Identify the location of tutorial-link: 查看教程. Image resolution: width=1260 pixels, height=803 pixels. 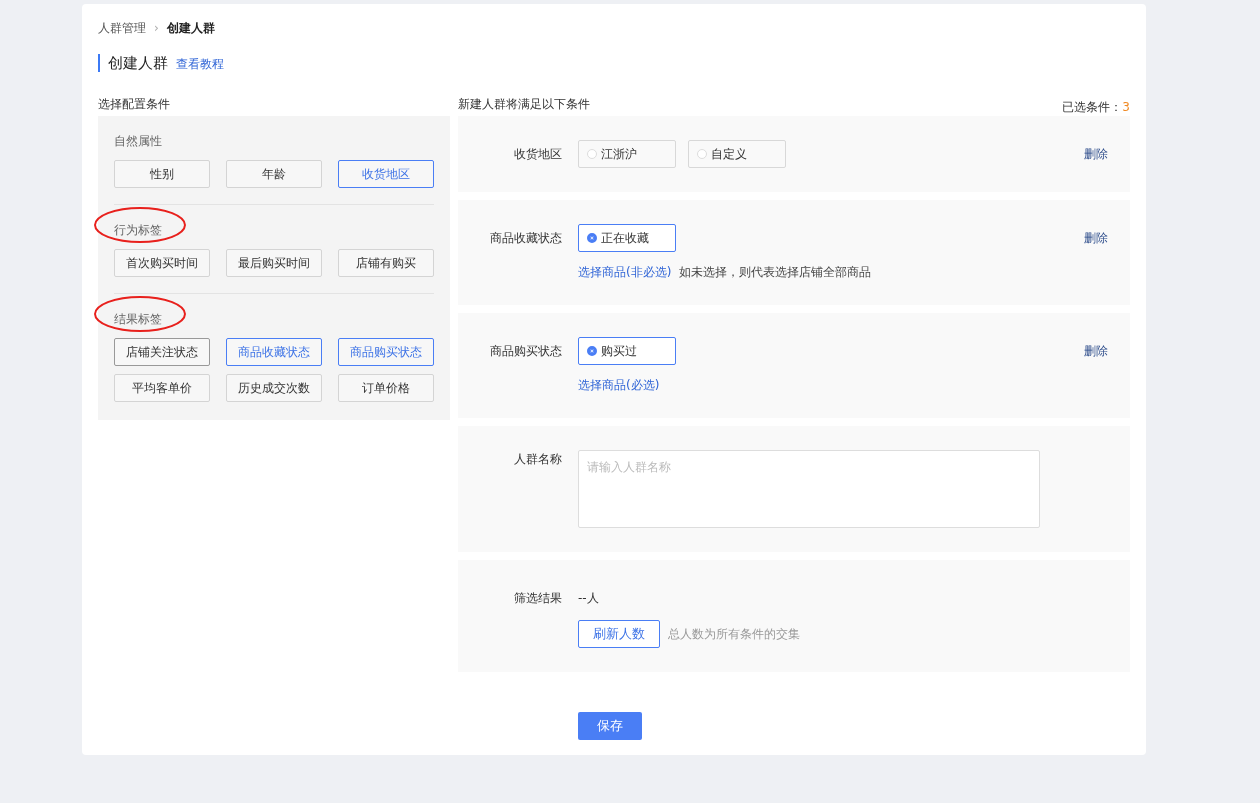
(200, 64).